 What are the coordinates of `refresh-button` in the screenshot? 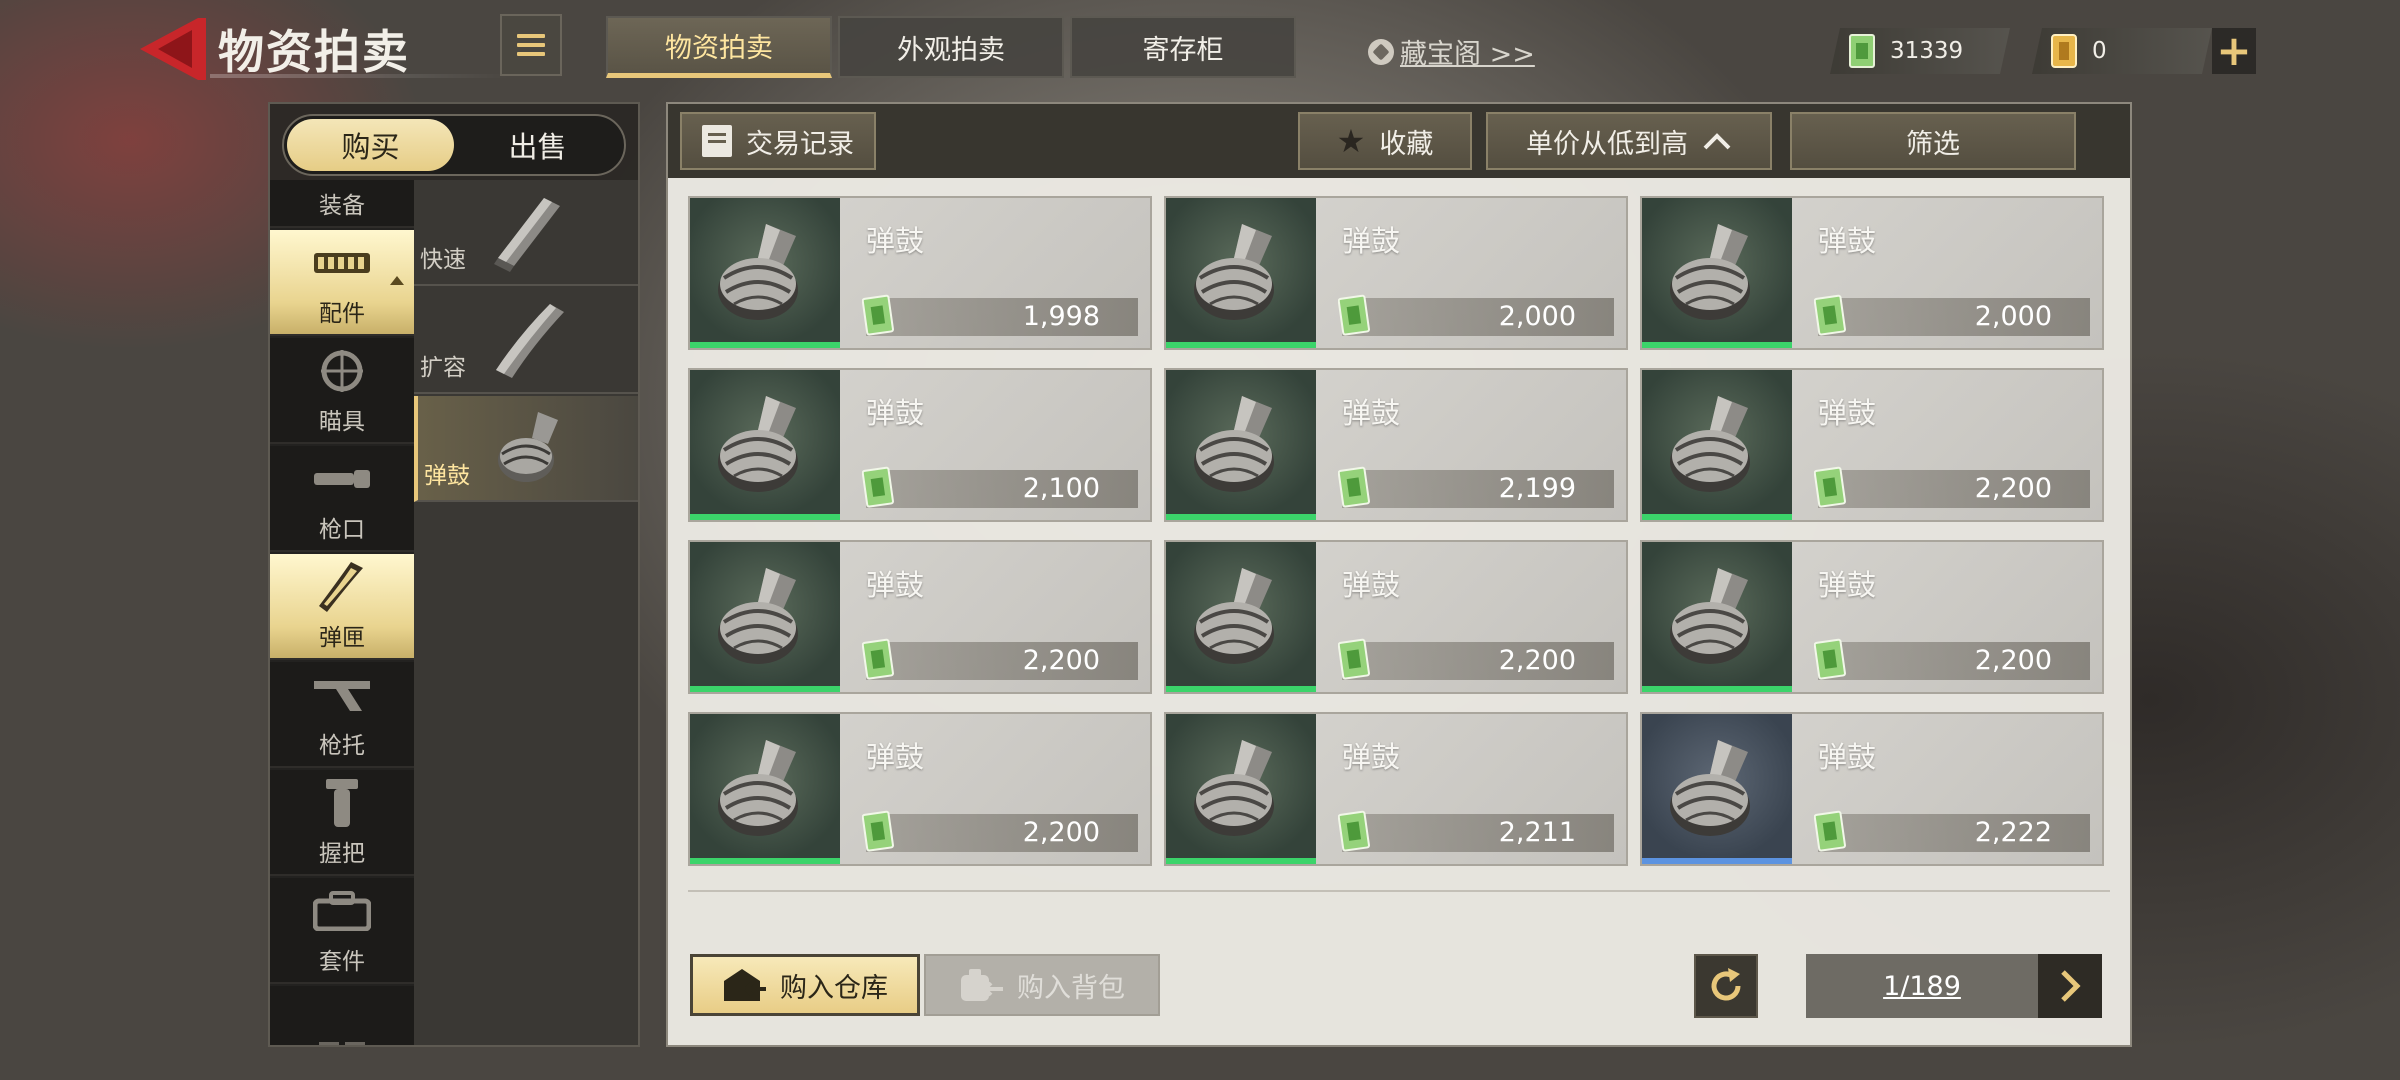 It's located at (1726, 986).